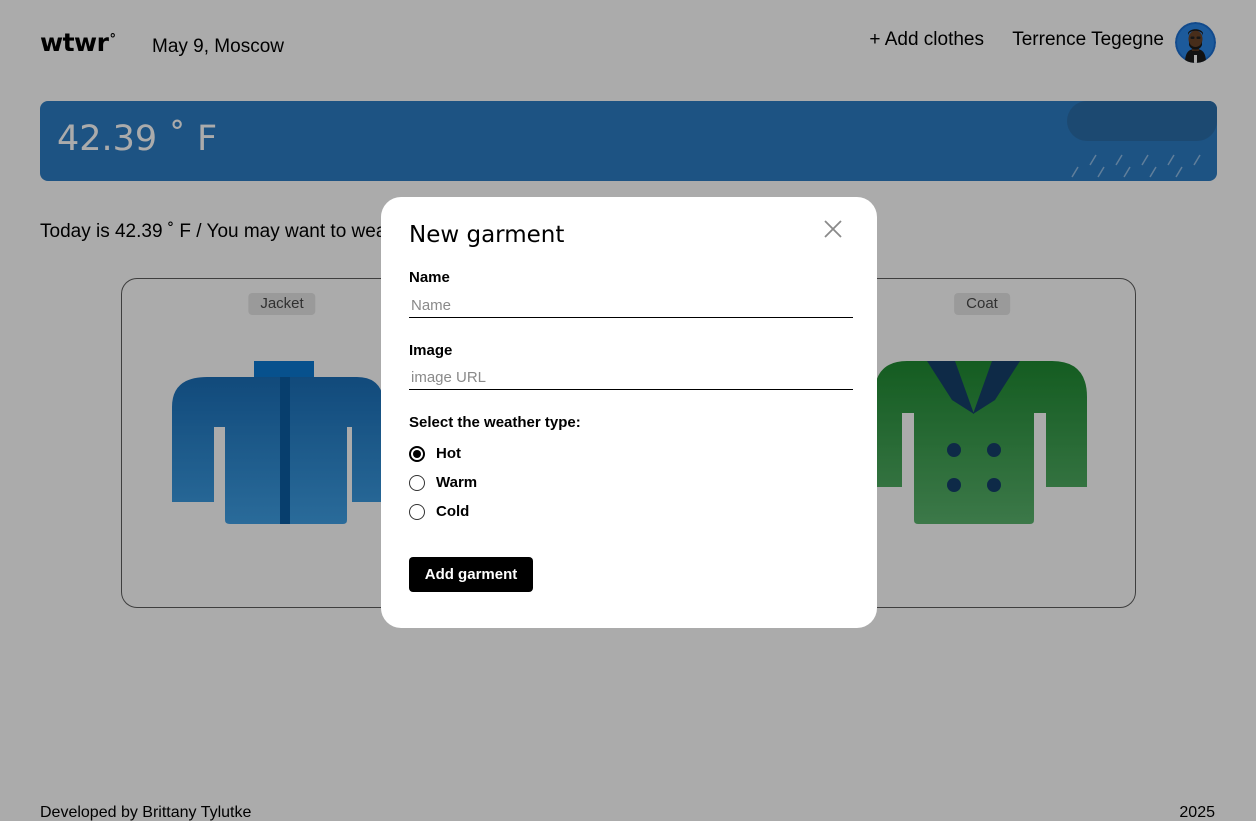 The image size is (1256, 821). I want to click on weather-type-label: Select the weather type:, so click(495, 422).